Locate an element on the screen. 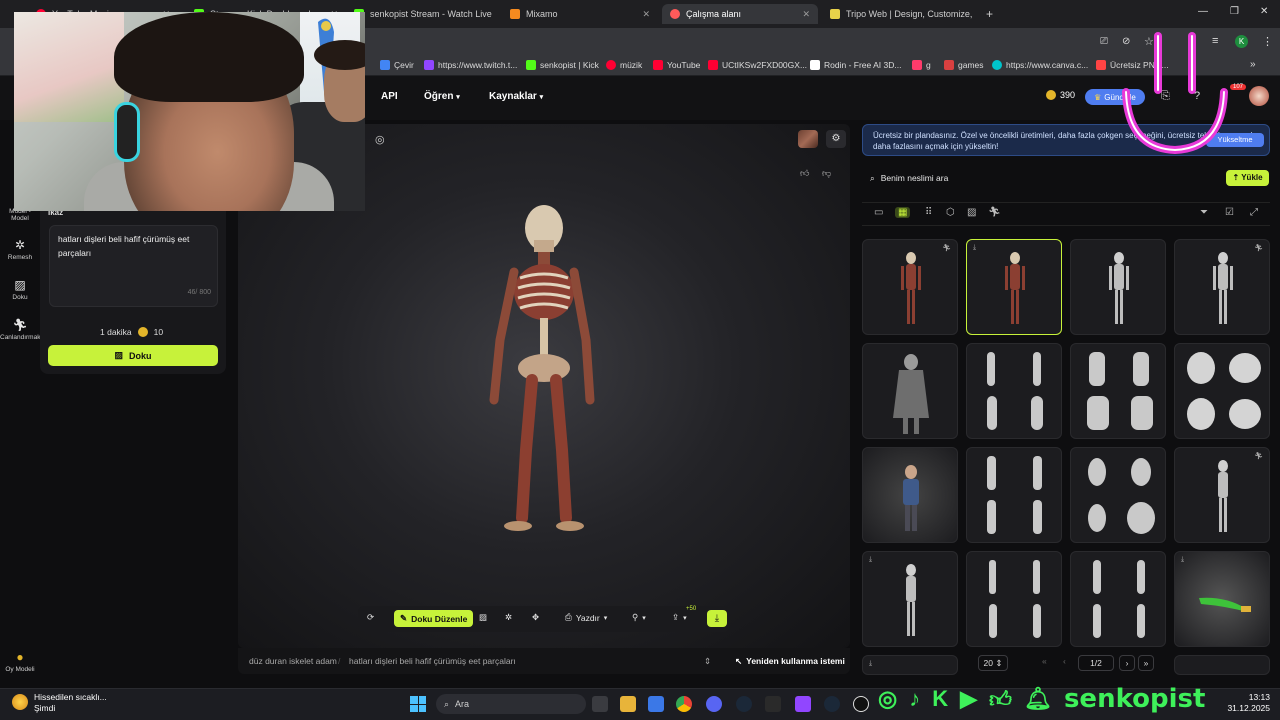  texture-filter-icon: ▨ is located at coordinates (971, 212).